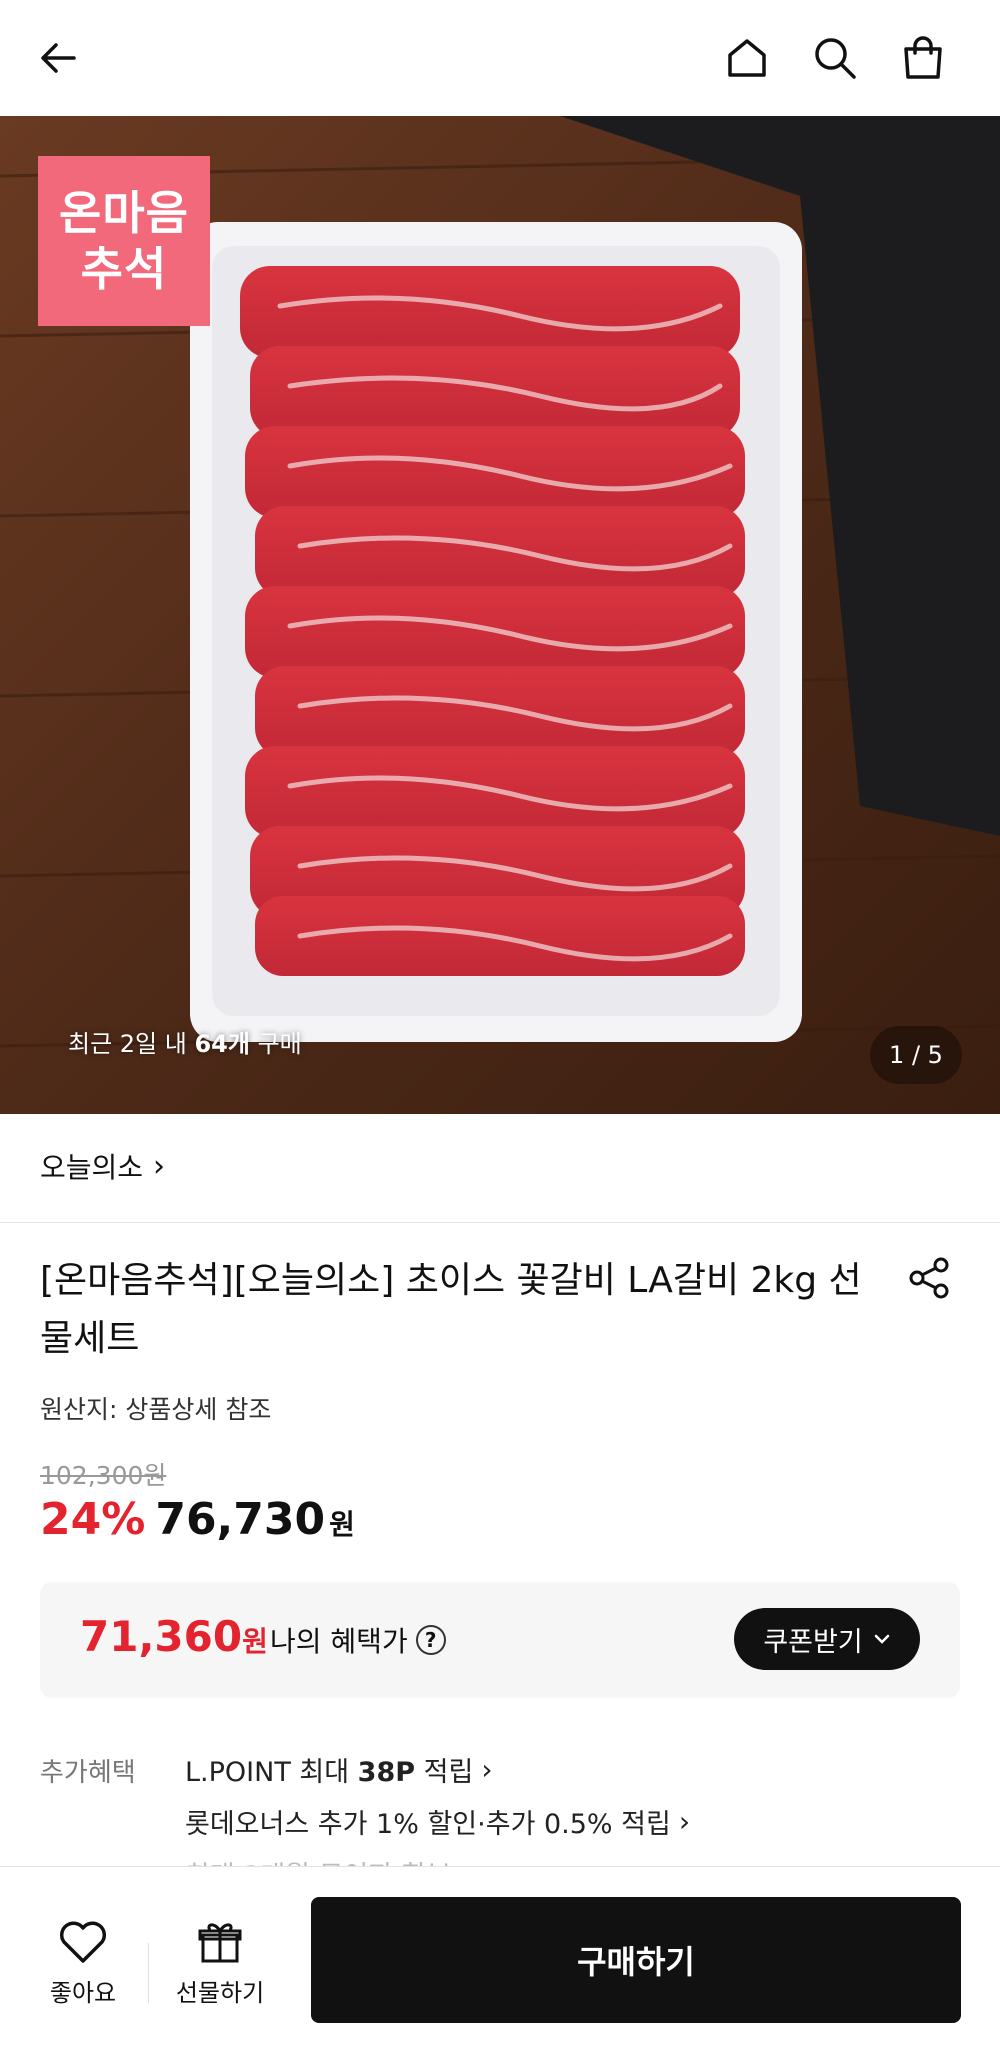 This screenshot has height=2051, width=1000. Describe the element at coordinates (500, 1640) in the screenshot. I see `benefit-price-box: 71,360원 나의 혜택가 ? 쿠폰받기` at that location.